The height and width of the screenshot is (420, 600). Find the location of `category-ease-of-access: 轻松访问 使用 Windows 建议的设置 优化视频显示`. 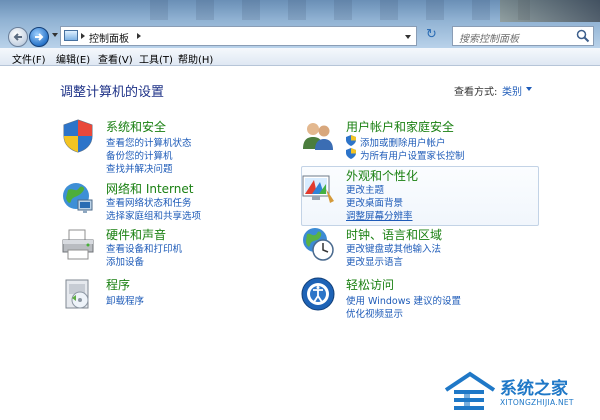

category-ease-of-access: 轻松访问 使用 Windows 建议的设置 优化视频显示 is located at coordinates (420, 298).